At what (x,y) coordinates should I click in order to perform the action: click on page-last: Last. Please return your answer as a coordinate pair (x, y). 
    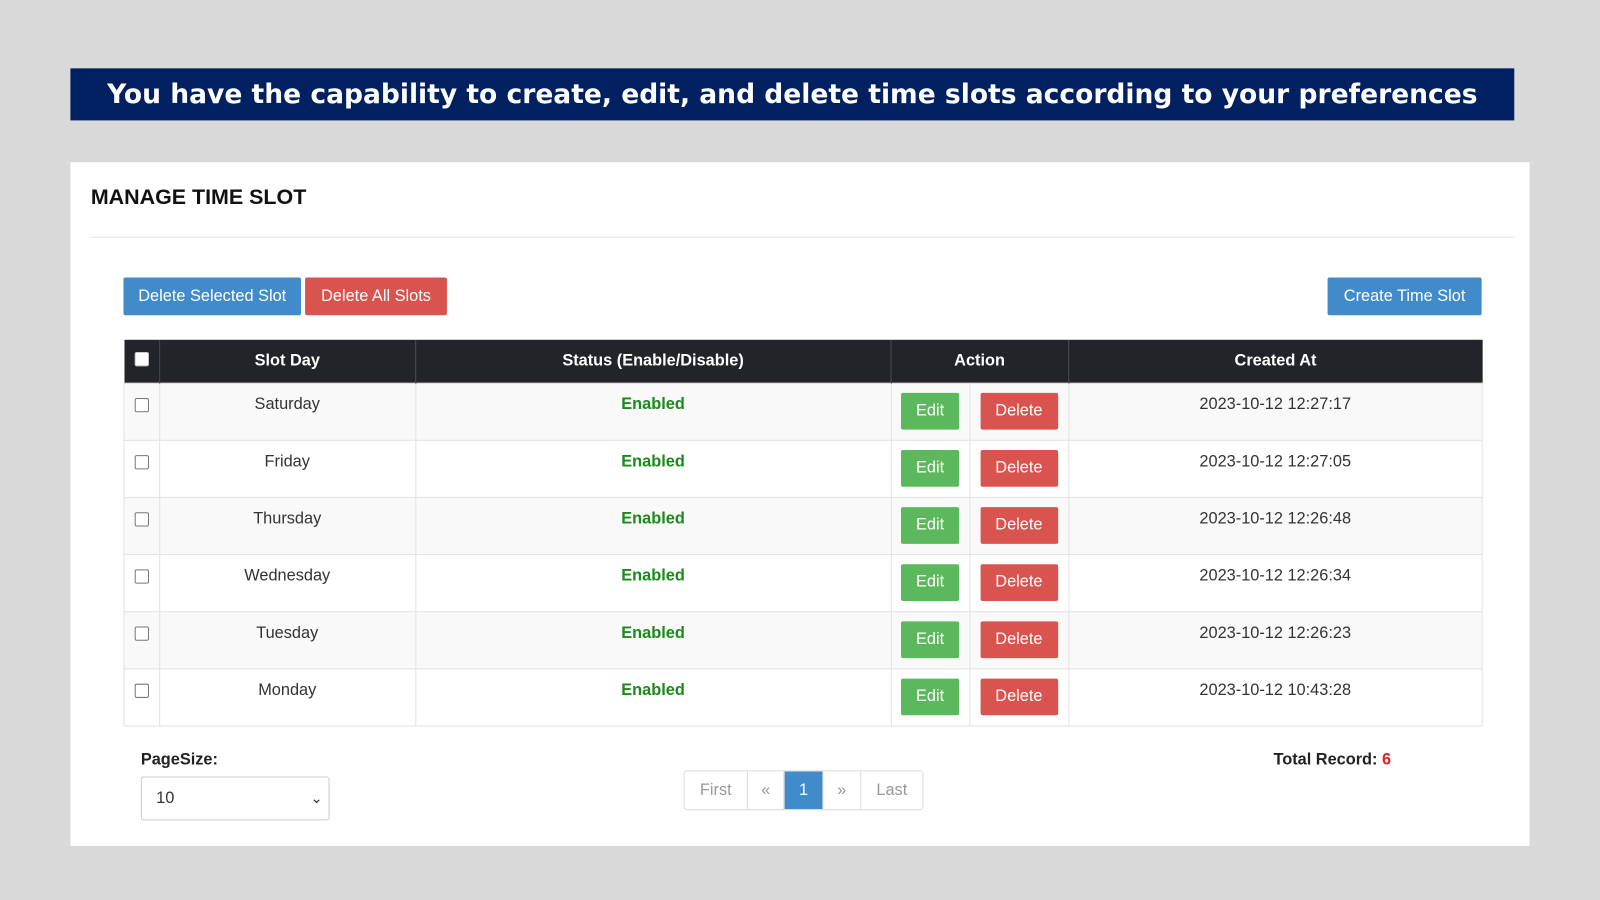
    Looking at the image, I should click on (891, 790).